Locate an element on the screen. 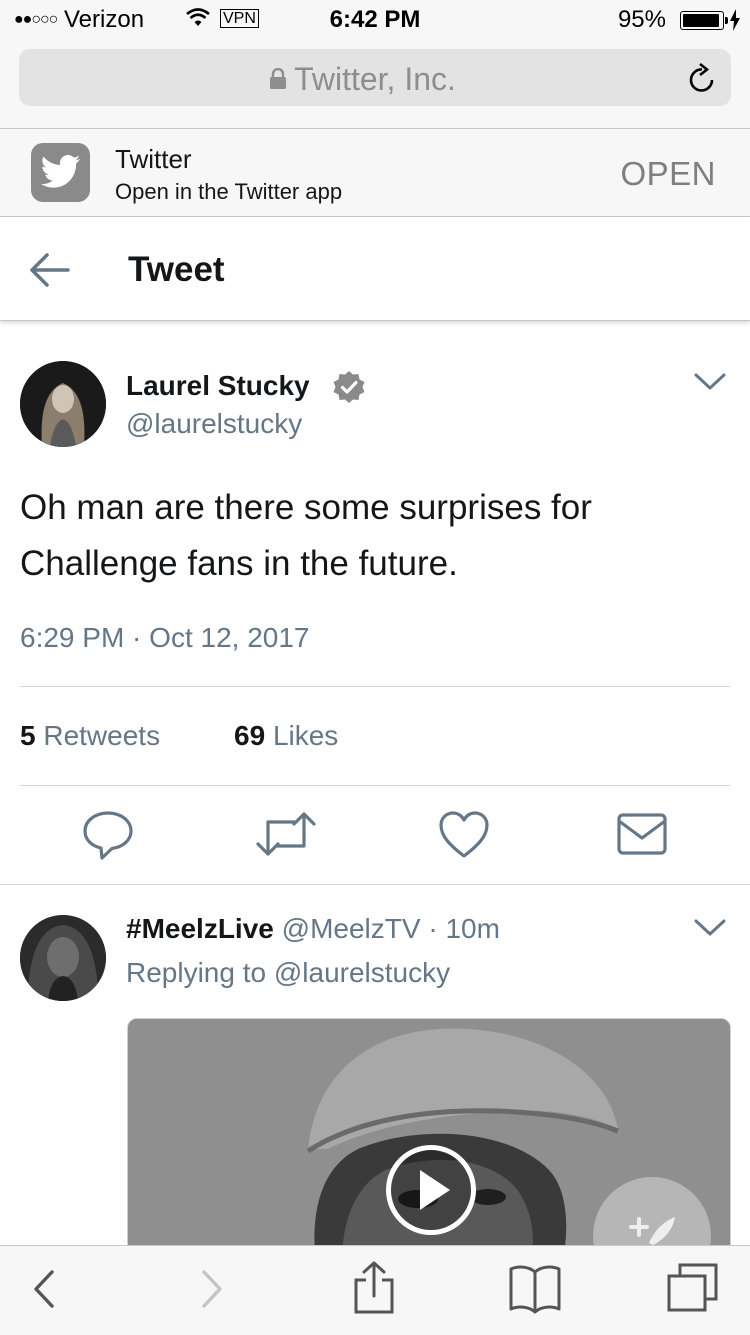 The width and height of the screenshot is (750, 1335). play-icon is located at coordinates (431, 1190).